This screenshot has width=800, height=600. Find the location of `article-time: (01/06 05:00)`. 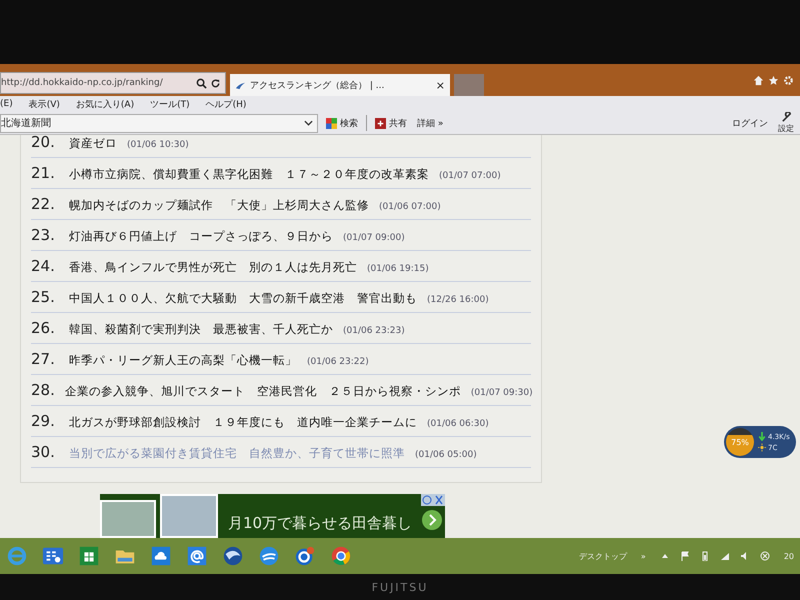

article-time: (01/06 05:00) is located at coordinates (446, 455).